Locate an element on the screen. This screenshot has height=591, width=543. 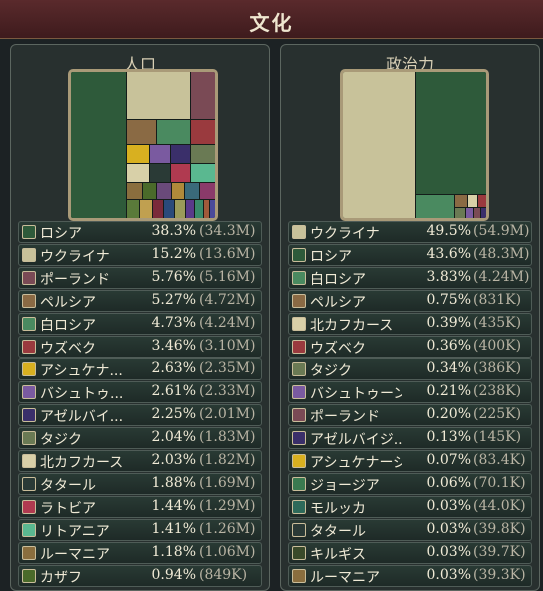
culture-row: タジク 2.04% (1.83M) is located at coordinates (140, 438).